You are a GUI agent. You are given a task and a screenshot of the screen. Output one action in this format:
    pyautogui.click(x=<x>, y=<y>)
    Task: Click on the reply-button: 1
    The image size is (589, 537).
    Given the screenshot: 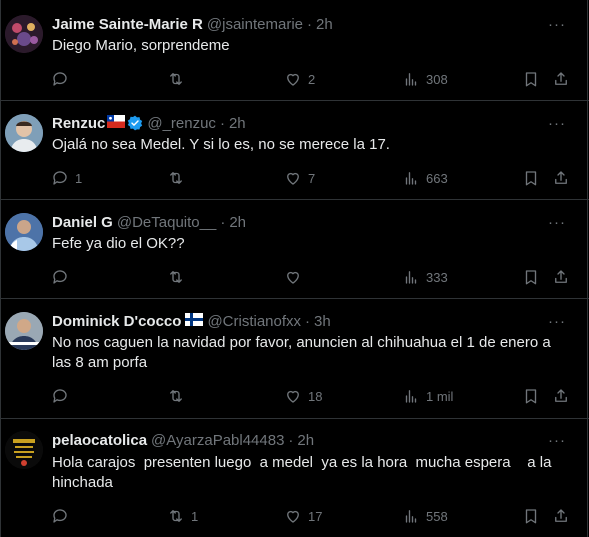 What is the action you would take?
    pyautogui.click(x=66, y=178)
    